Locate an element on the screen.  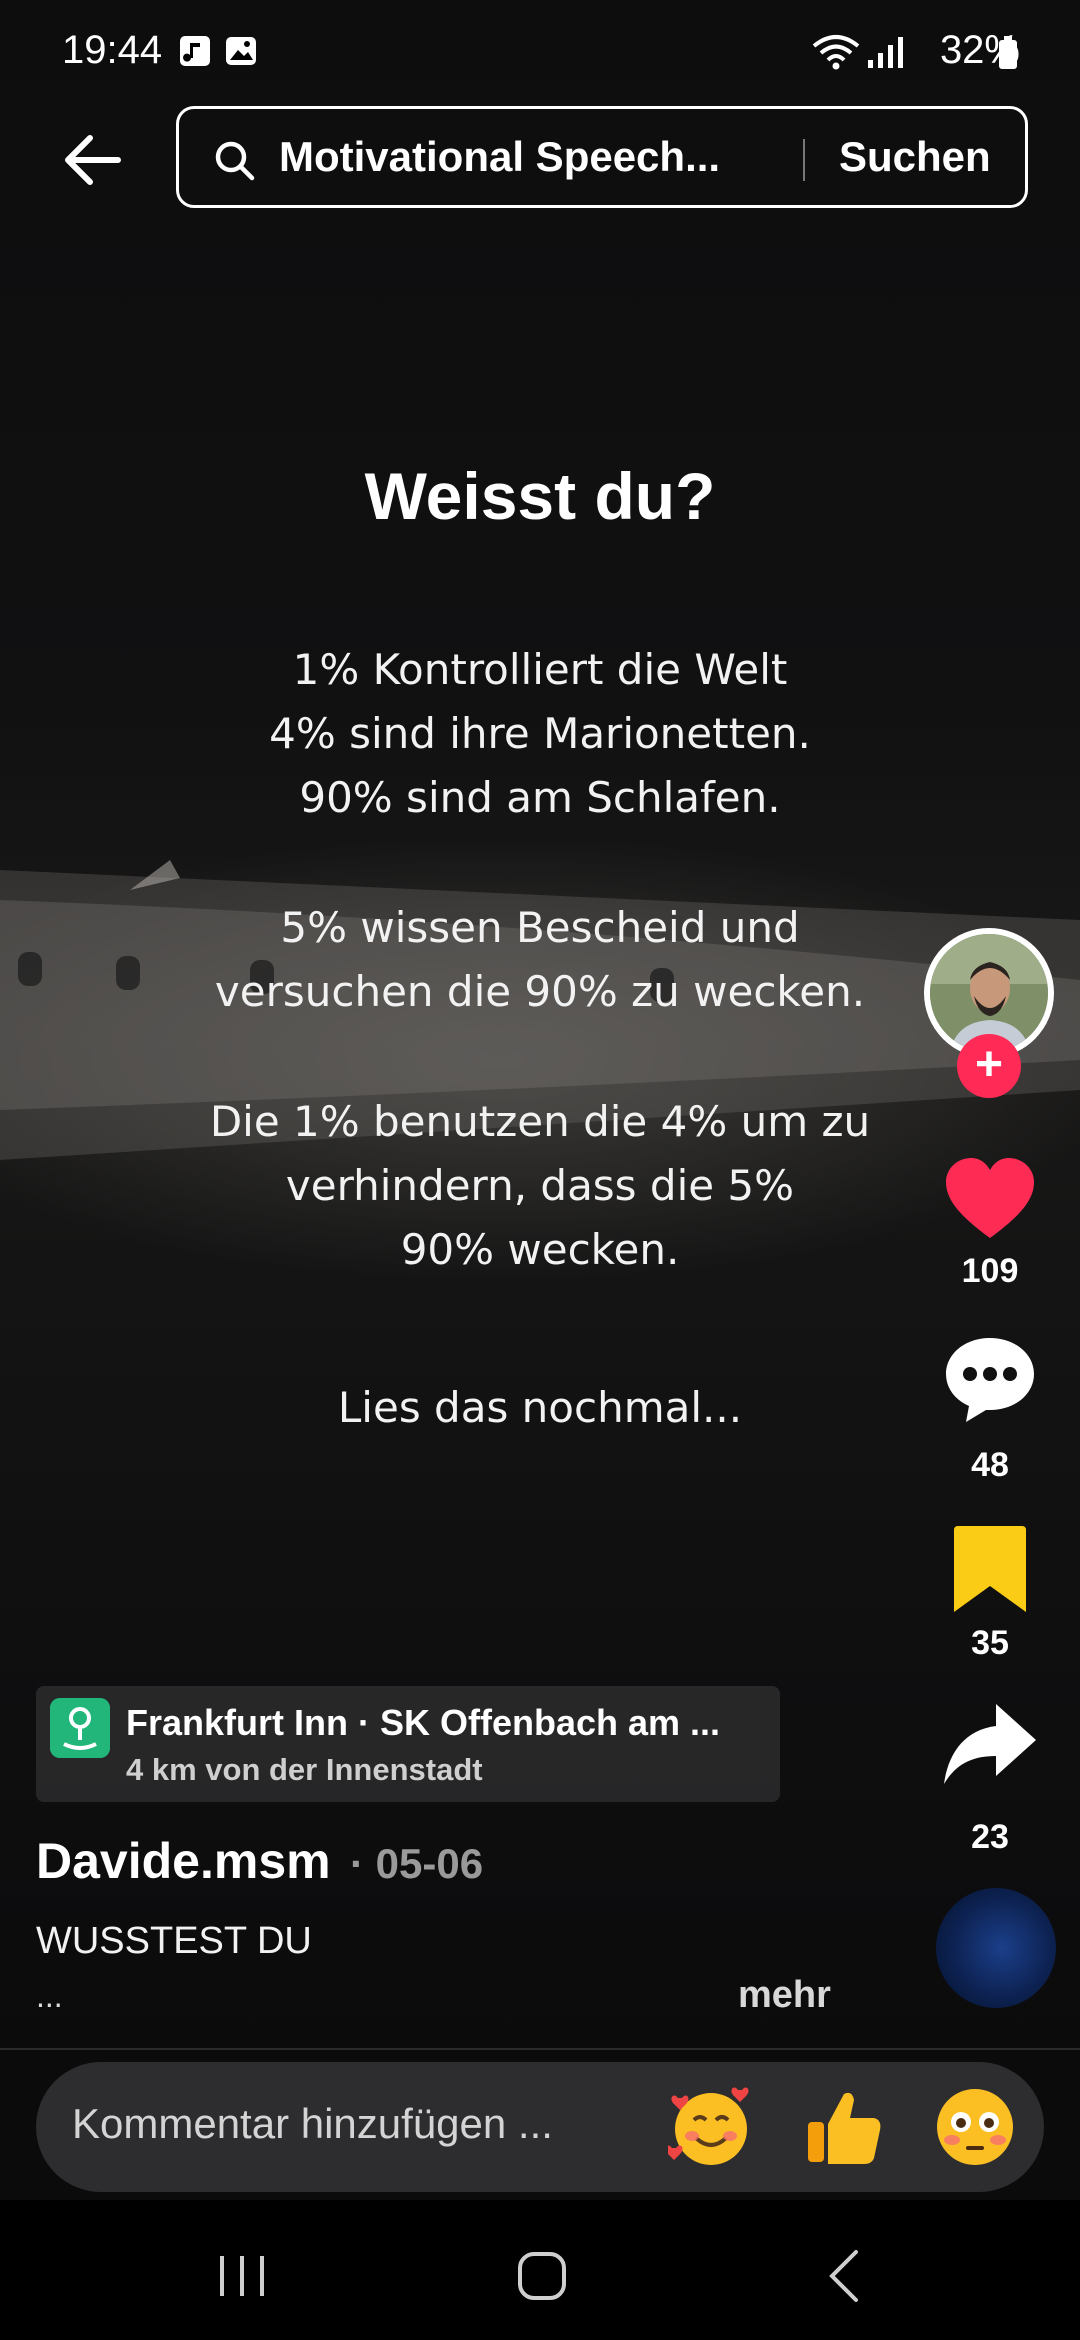
thumbs-up-icon is located at coordinates (843, 2127).